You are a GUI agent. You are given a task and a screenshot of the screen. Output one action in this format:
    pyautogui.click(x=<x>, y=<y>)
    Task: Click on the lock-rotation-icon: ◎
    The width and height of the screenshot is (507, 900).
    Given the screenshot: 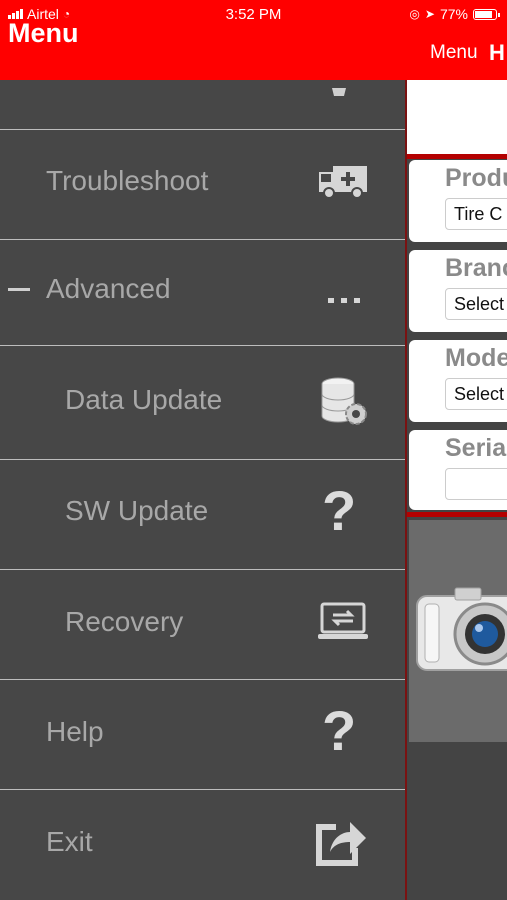 What is the action you would take?
    pyautogui.click(x=414, y=14)
    